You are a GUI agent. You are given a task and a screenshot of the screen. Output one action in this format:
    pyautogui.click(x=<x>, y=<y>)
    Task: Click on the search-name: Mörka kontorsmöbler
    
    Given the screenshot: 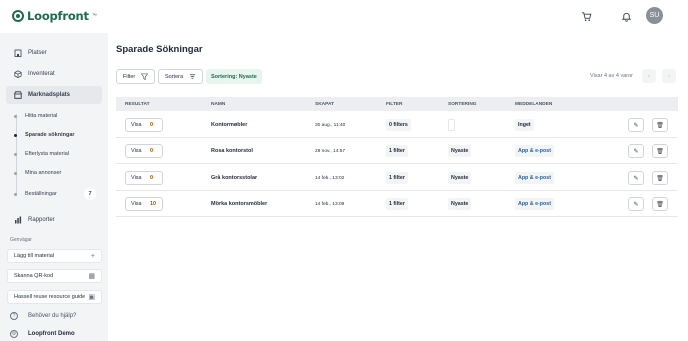 What is the action you would take?
    pyautogui.click(x=239, y=204)
    